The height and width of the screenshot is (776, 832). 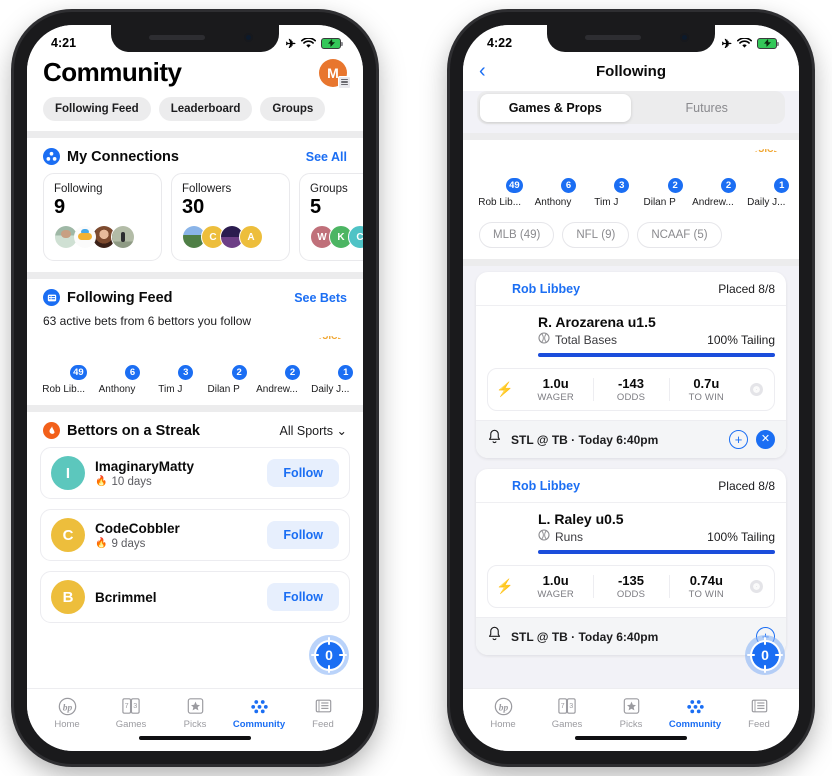 What do you see at coordinates (97, 109) in the screenshot?
I see `tab-following-feed: Following Feed` at bounding box center [97, 109].